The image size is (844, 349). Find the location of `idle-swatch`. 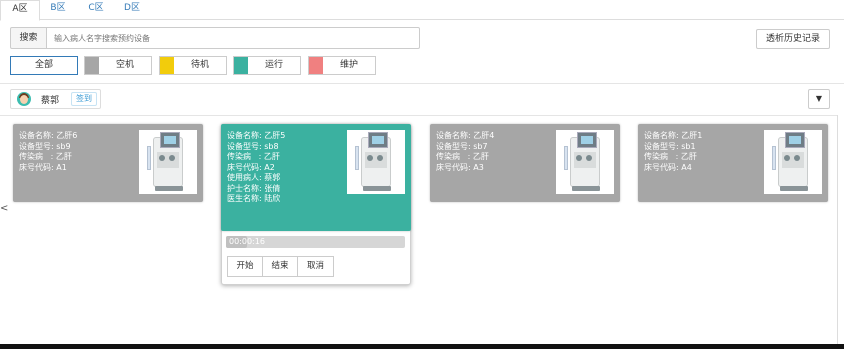

idle-swatch is located at coordinates (92, 65).